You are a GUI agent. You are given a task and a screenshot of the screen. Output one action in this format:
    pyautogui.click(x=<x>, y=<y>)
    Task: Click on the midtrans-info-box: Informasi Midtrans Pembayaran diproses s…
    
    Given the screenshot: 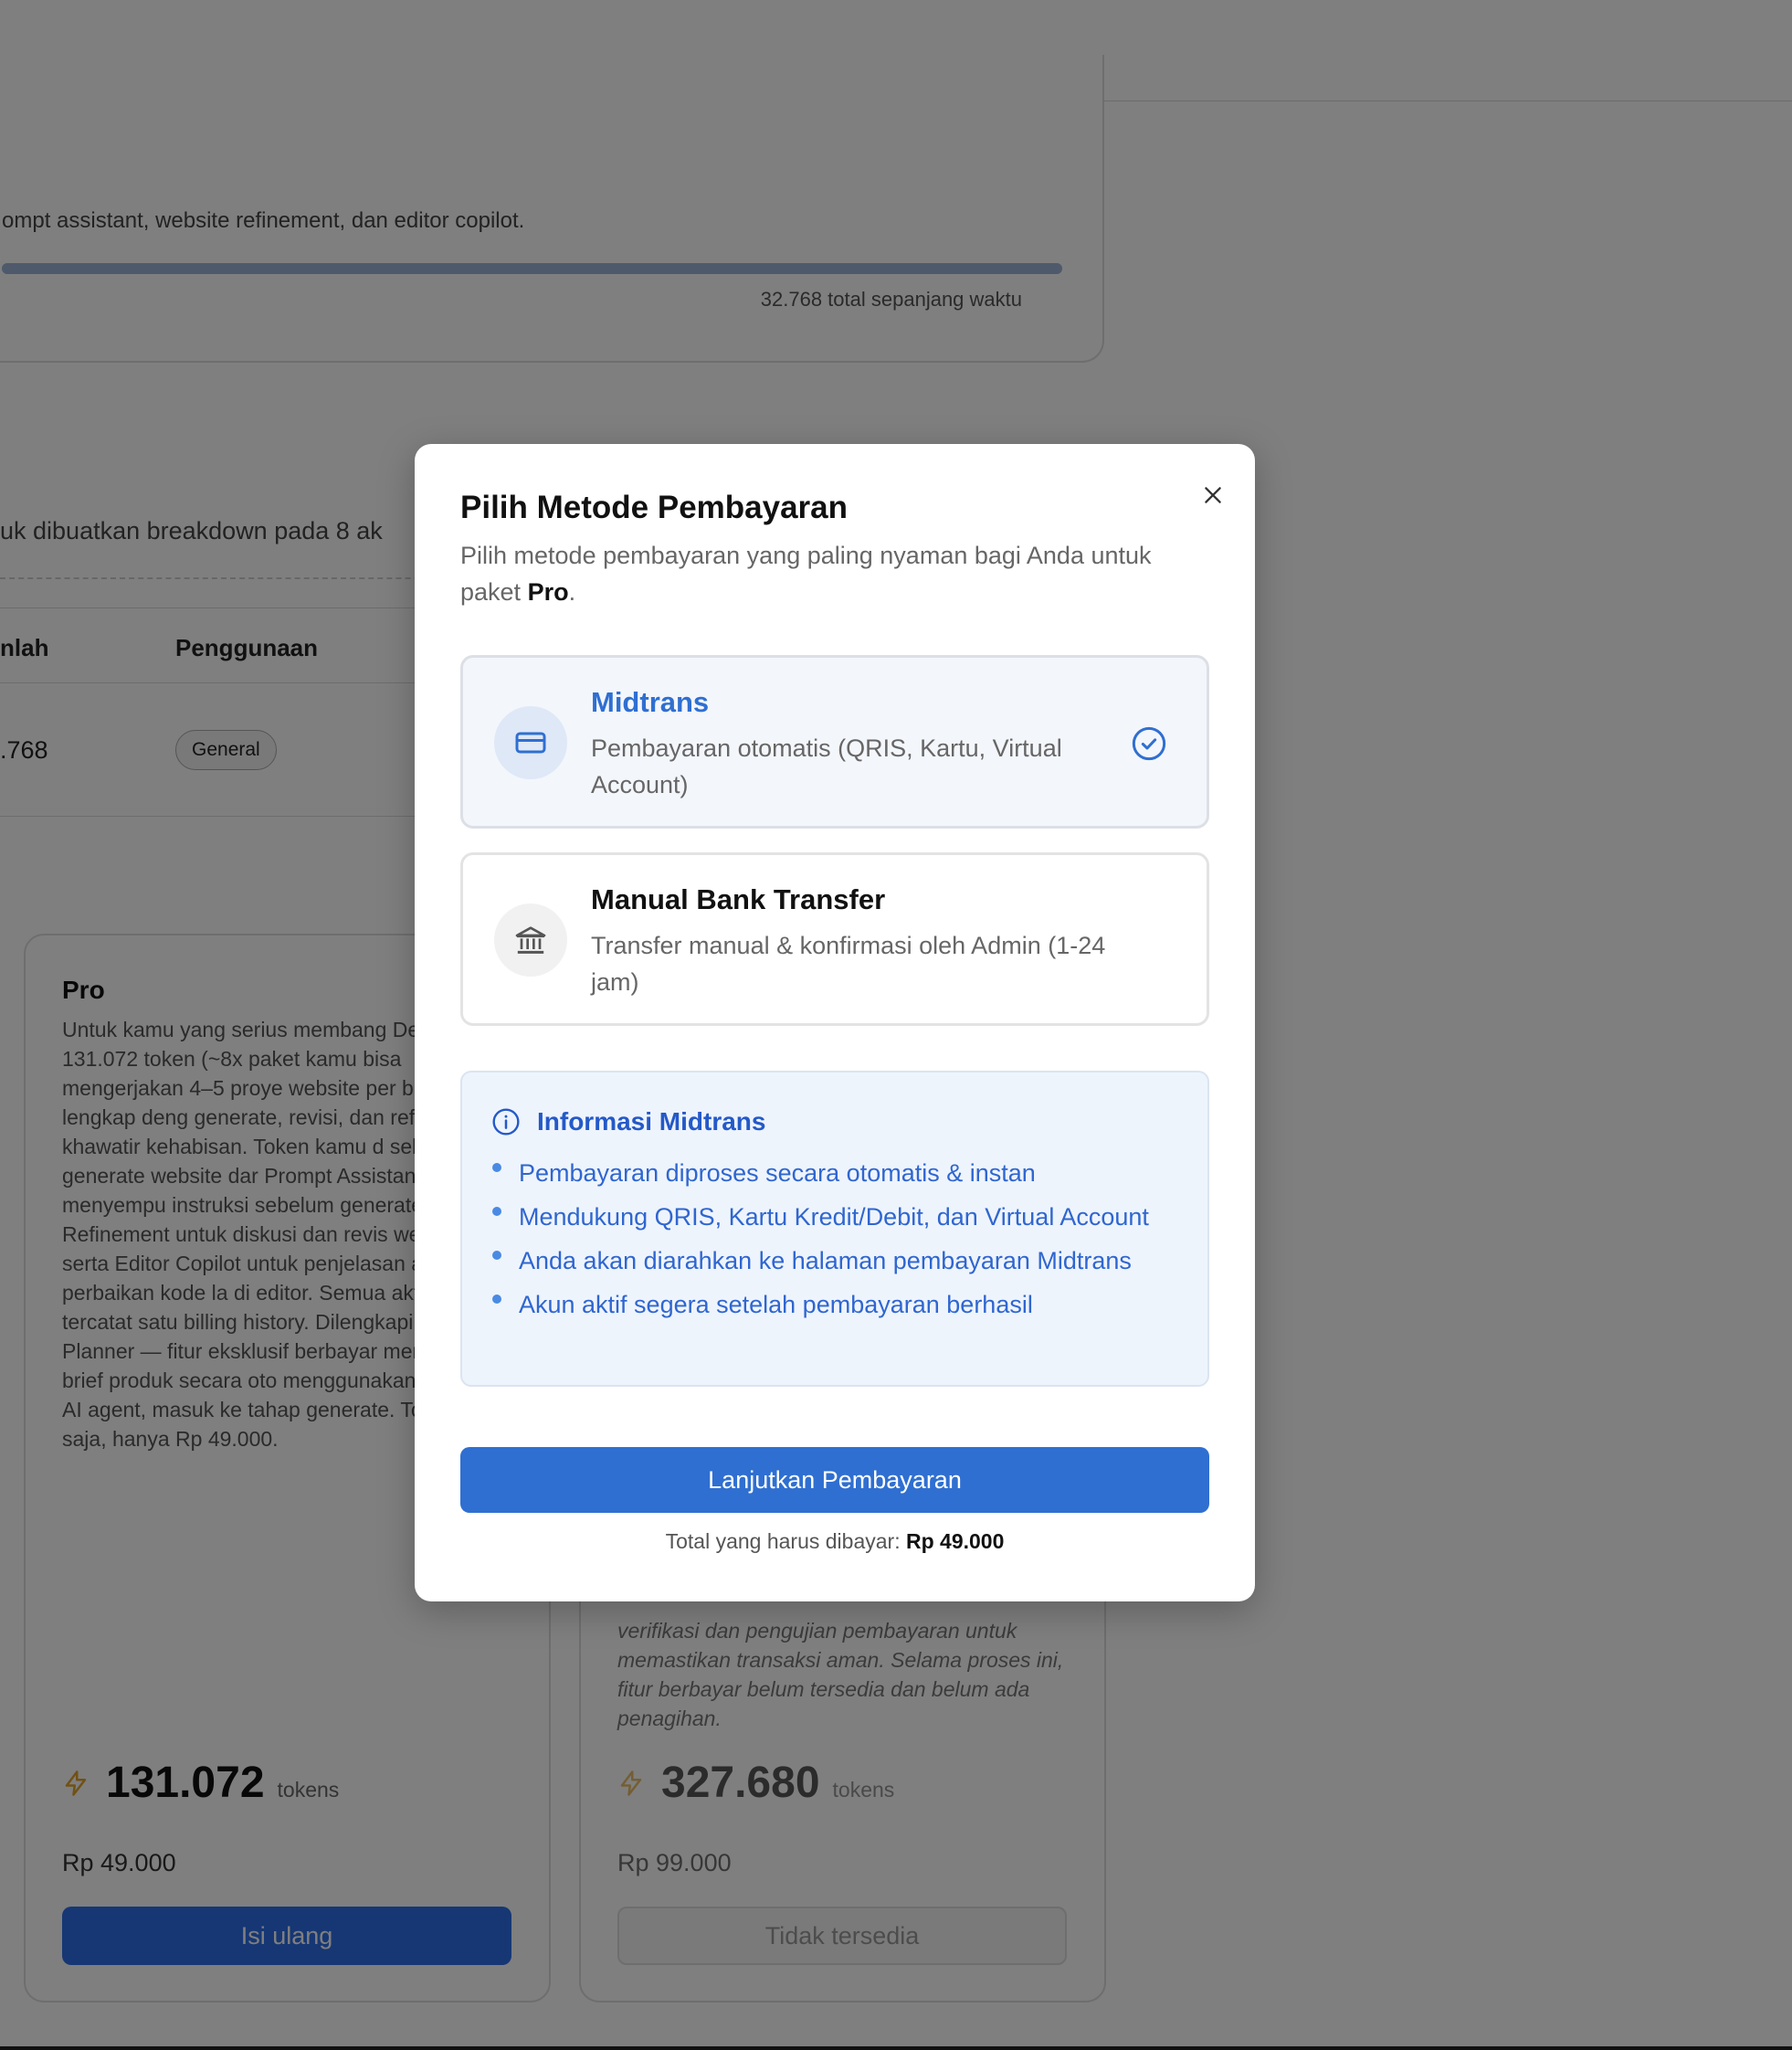 What is the action you would take?
    pyautogui.click(x=834, y=1229)
    